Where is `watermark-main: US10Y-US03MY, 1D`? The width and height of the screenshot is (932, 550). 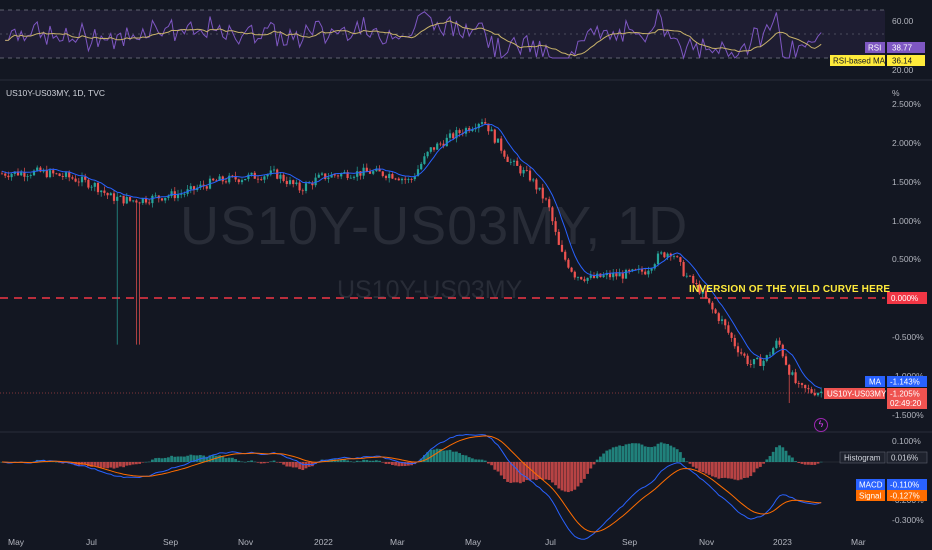
watermark-main: US10Y-US03MY, 1D is located at coordinates (434, 226).